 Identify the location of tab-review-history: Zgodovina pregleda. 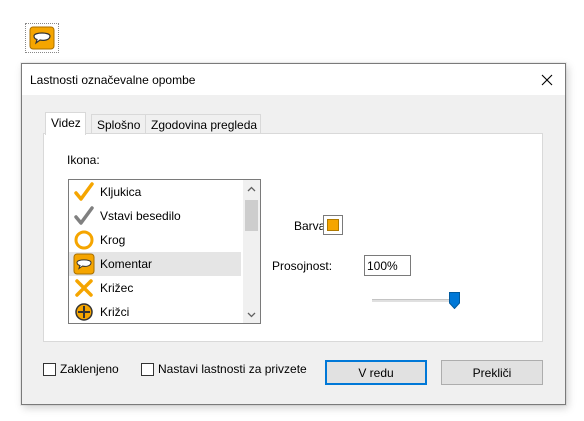
(203, 124).